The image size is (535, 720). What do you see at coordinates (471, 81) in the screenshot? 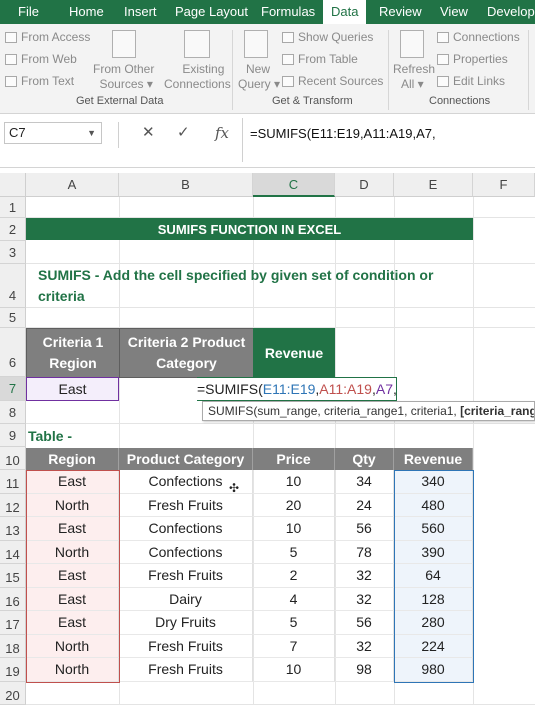
I see `edit-links-button: Edit Links` at bounding box center [471, 81].